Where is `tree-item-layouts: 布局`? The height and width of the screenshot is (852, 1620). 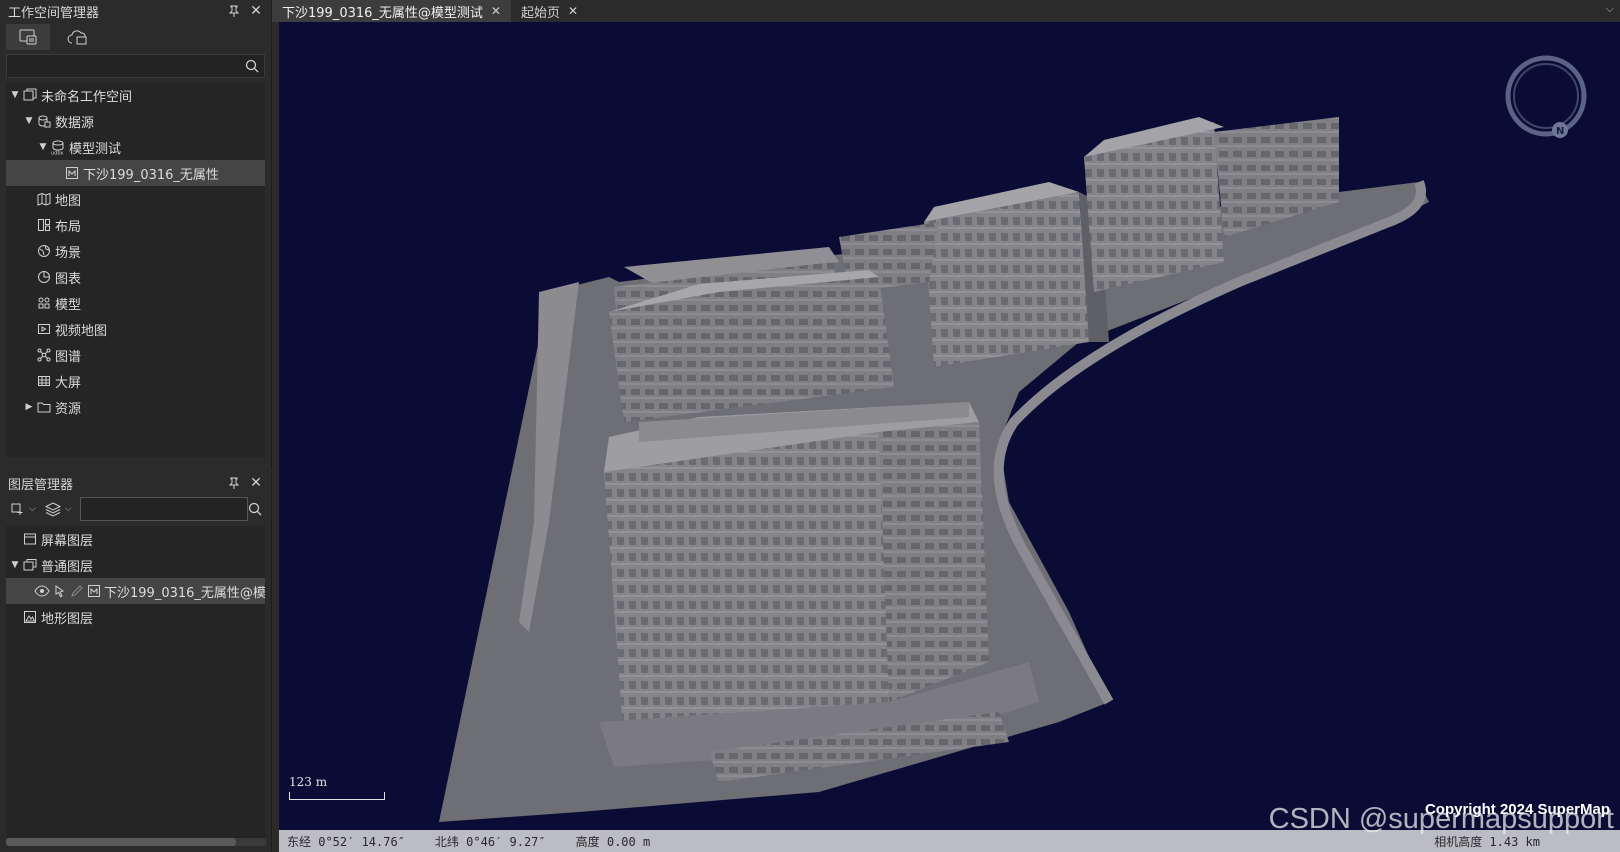 tree-item-layouts: 布局 is located at coordinates (135, 225).